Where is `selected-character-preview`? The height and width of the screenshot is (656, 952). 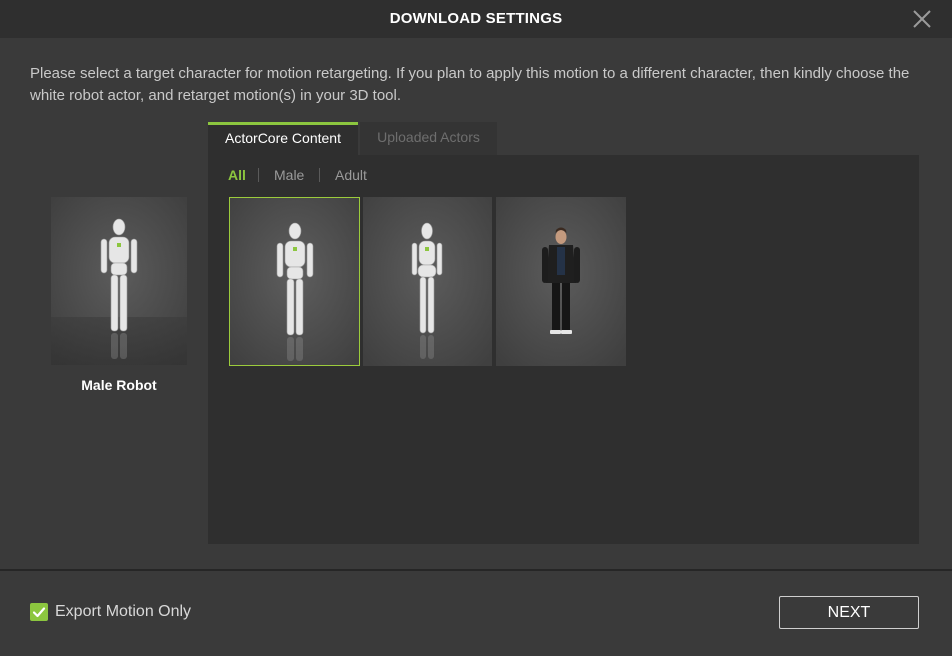
selected-character-preview is located at coordinates (119, 281).